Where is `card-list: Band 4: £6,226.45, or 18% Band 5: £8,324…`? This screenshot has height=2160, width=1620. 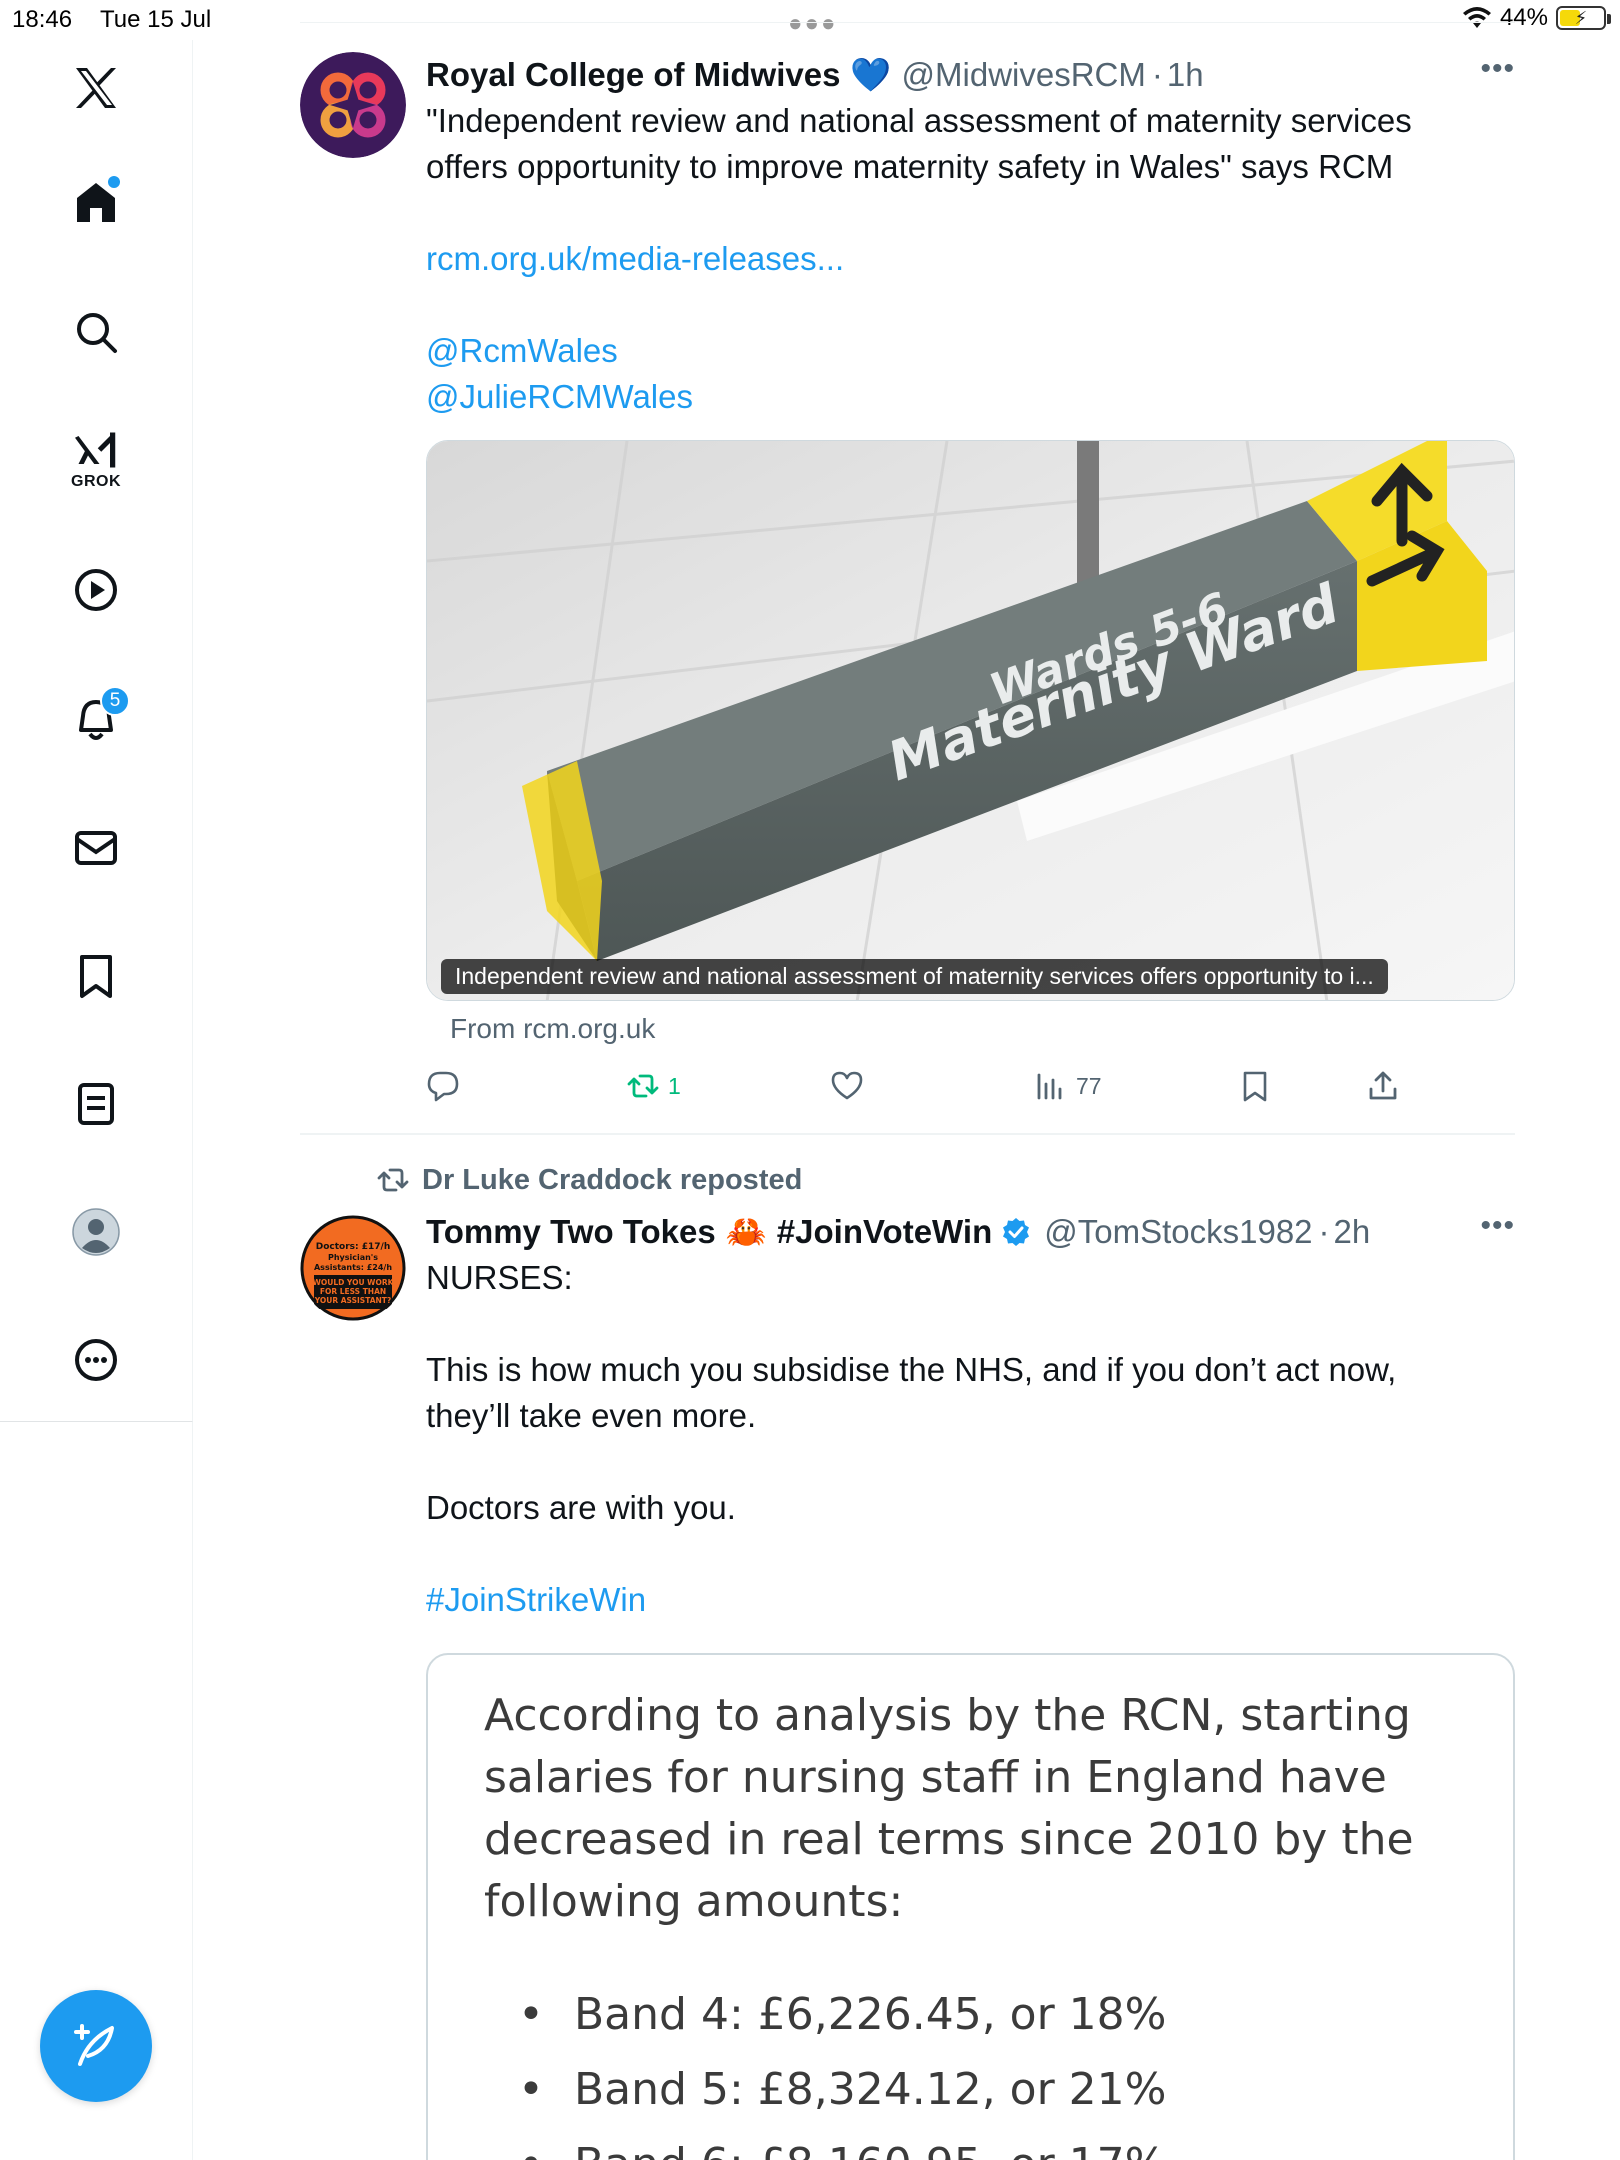
card-list: Band 4: £6,226.45, or 18% Band 5: £8,324… is located at coordinates (970, 2068).